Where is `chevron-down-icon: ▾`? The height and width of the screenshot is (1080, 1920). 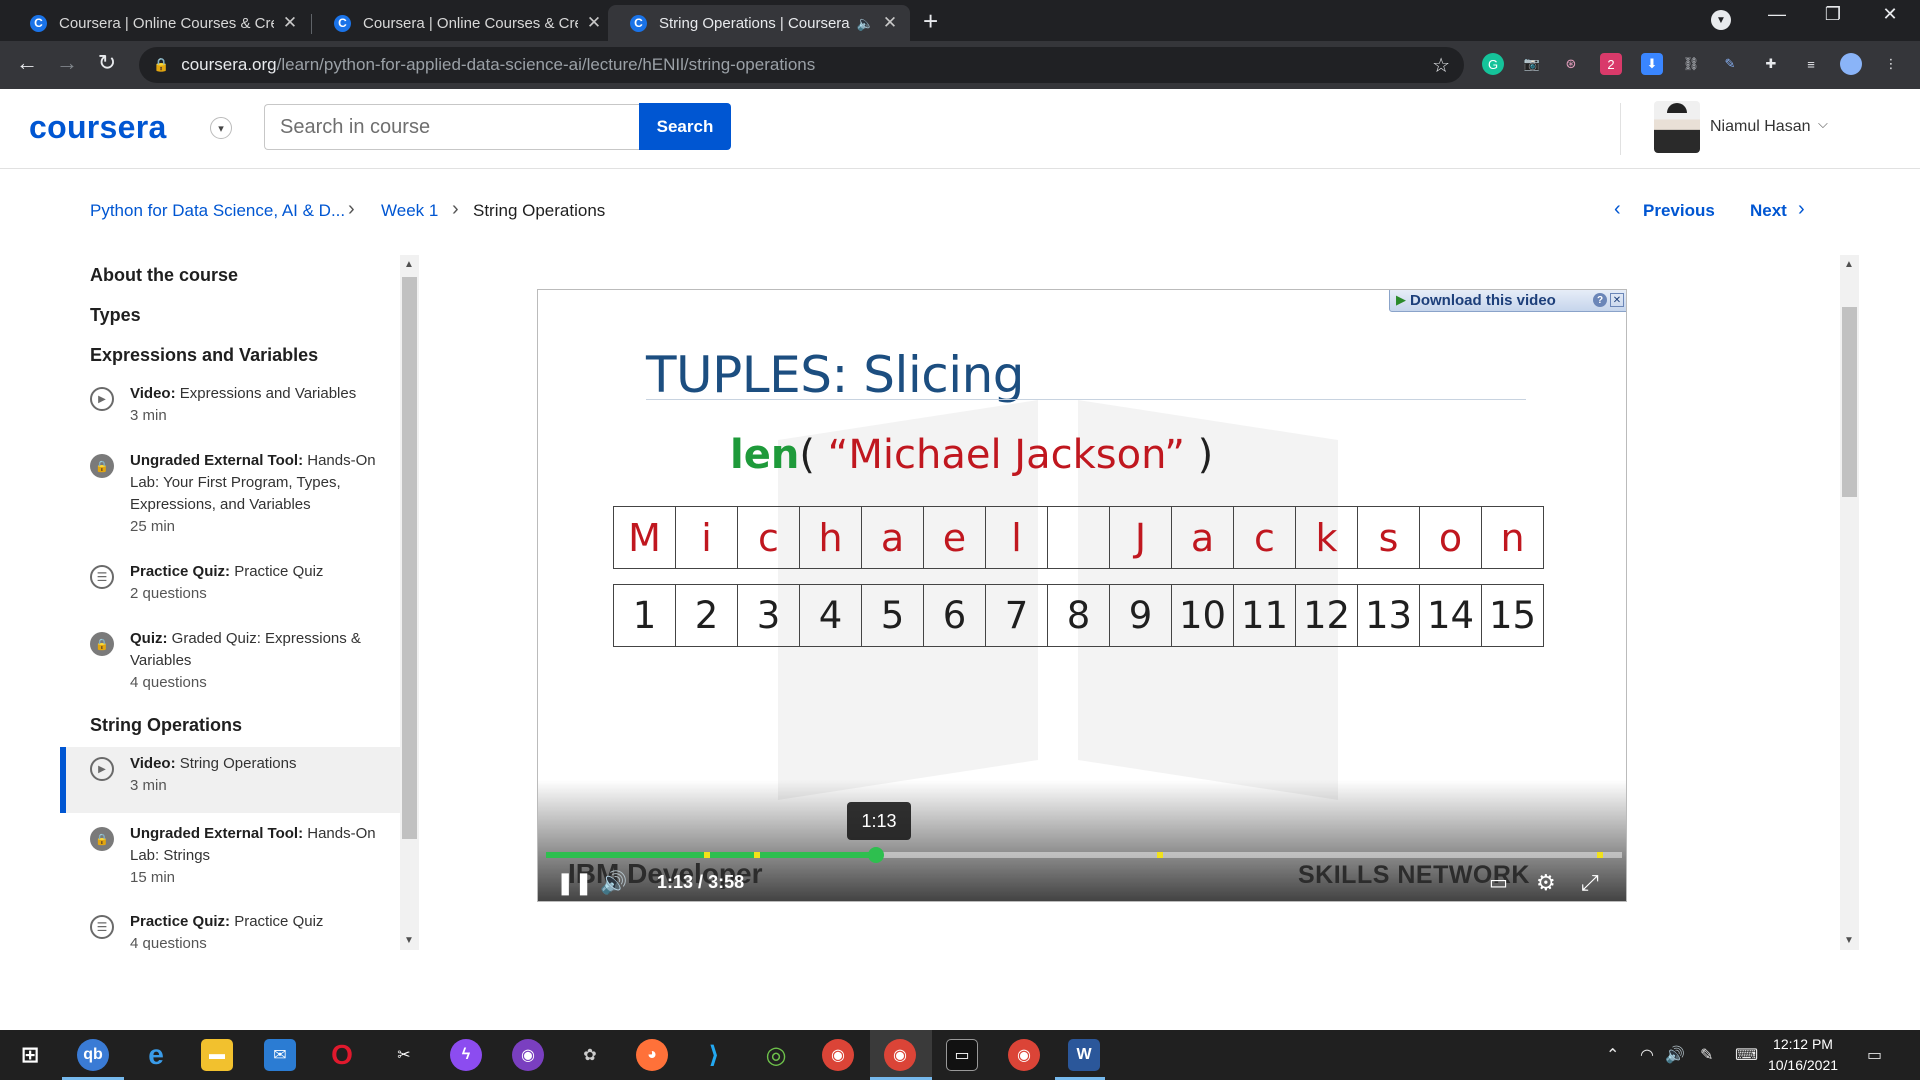
chevron-down-icon: ▾ is located at coordinates (221, 128).